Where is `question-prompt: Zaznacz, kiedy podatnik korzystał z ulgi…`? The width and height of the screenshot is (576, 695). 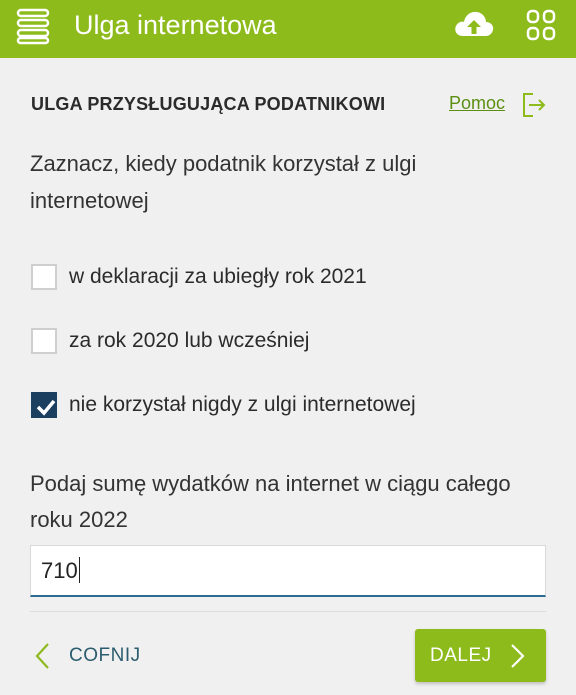
question-prompt: Zaznacz, kiedy podatnik korzystał z ulgi… is located at coordinates (223, 182).